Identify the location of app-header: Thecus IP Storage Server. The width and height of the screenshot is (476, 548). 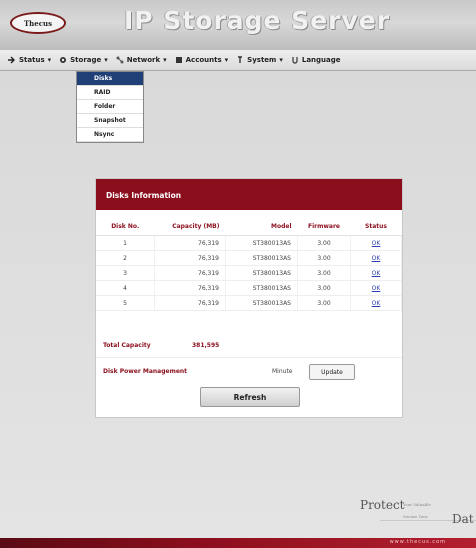
(238, 25).